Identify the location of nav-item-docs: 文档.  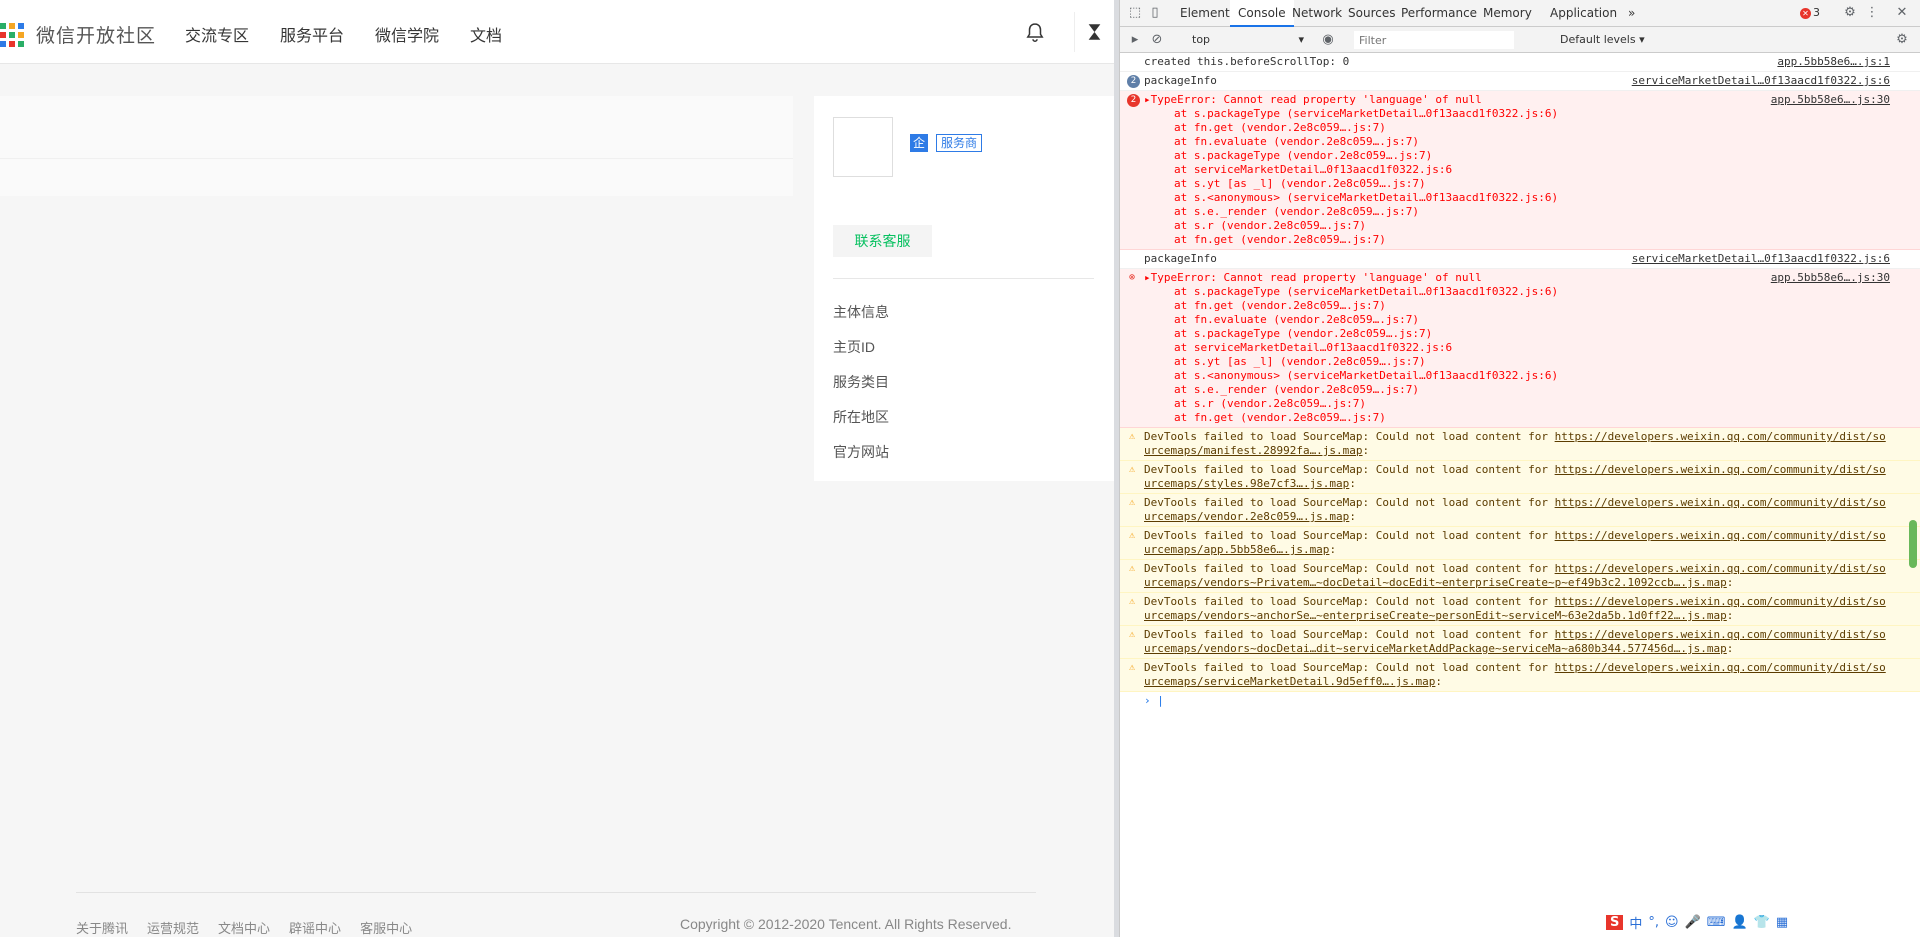
(486, 34).